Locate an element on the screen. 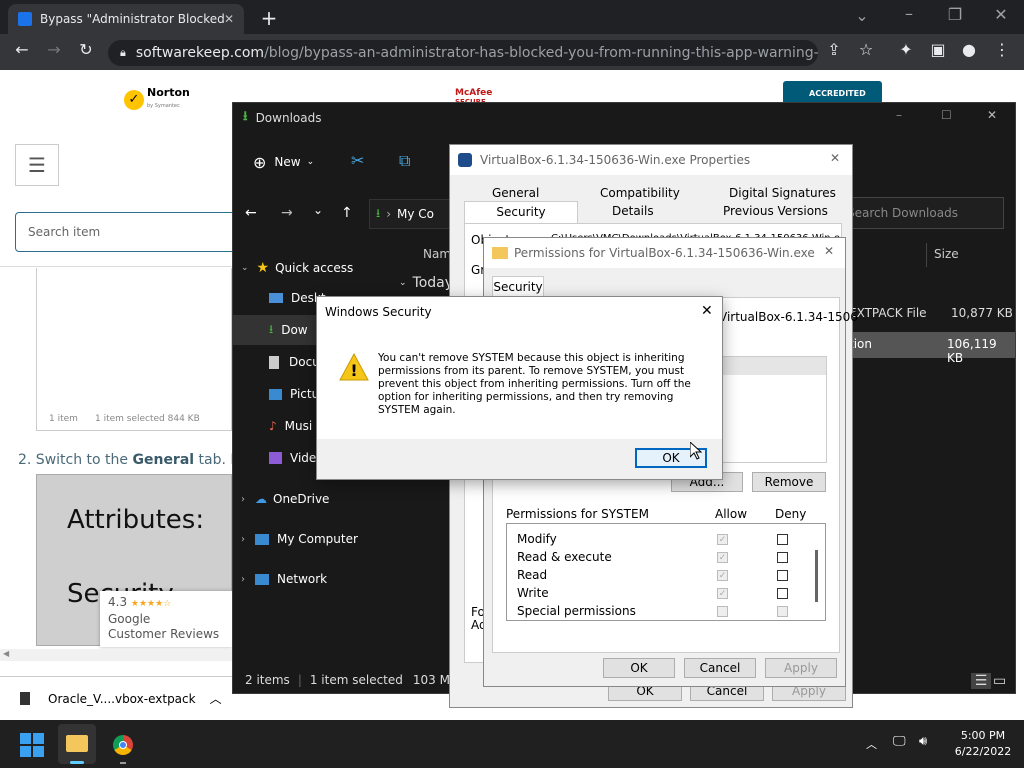  group-today: ⌄ Today is located at coordinates (426, 283).